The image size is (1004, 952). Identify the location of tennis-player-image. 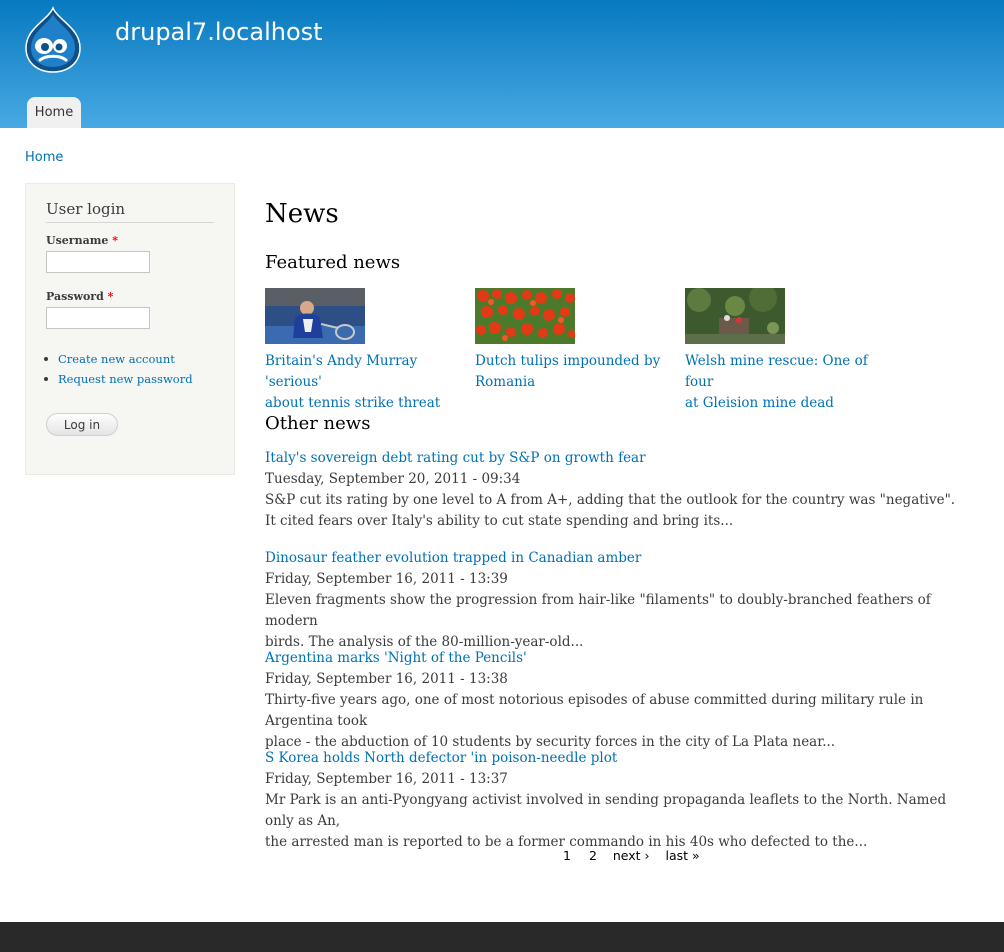
(315, 316).